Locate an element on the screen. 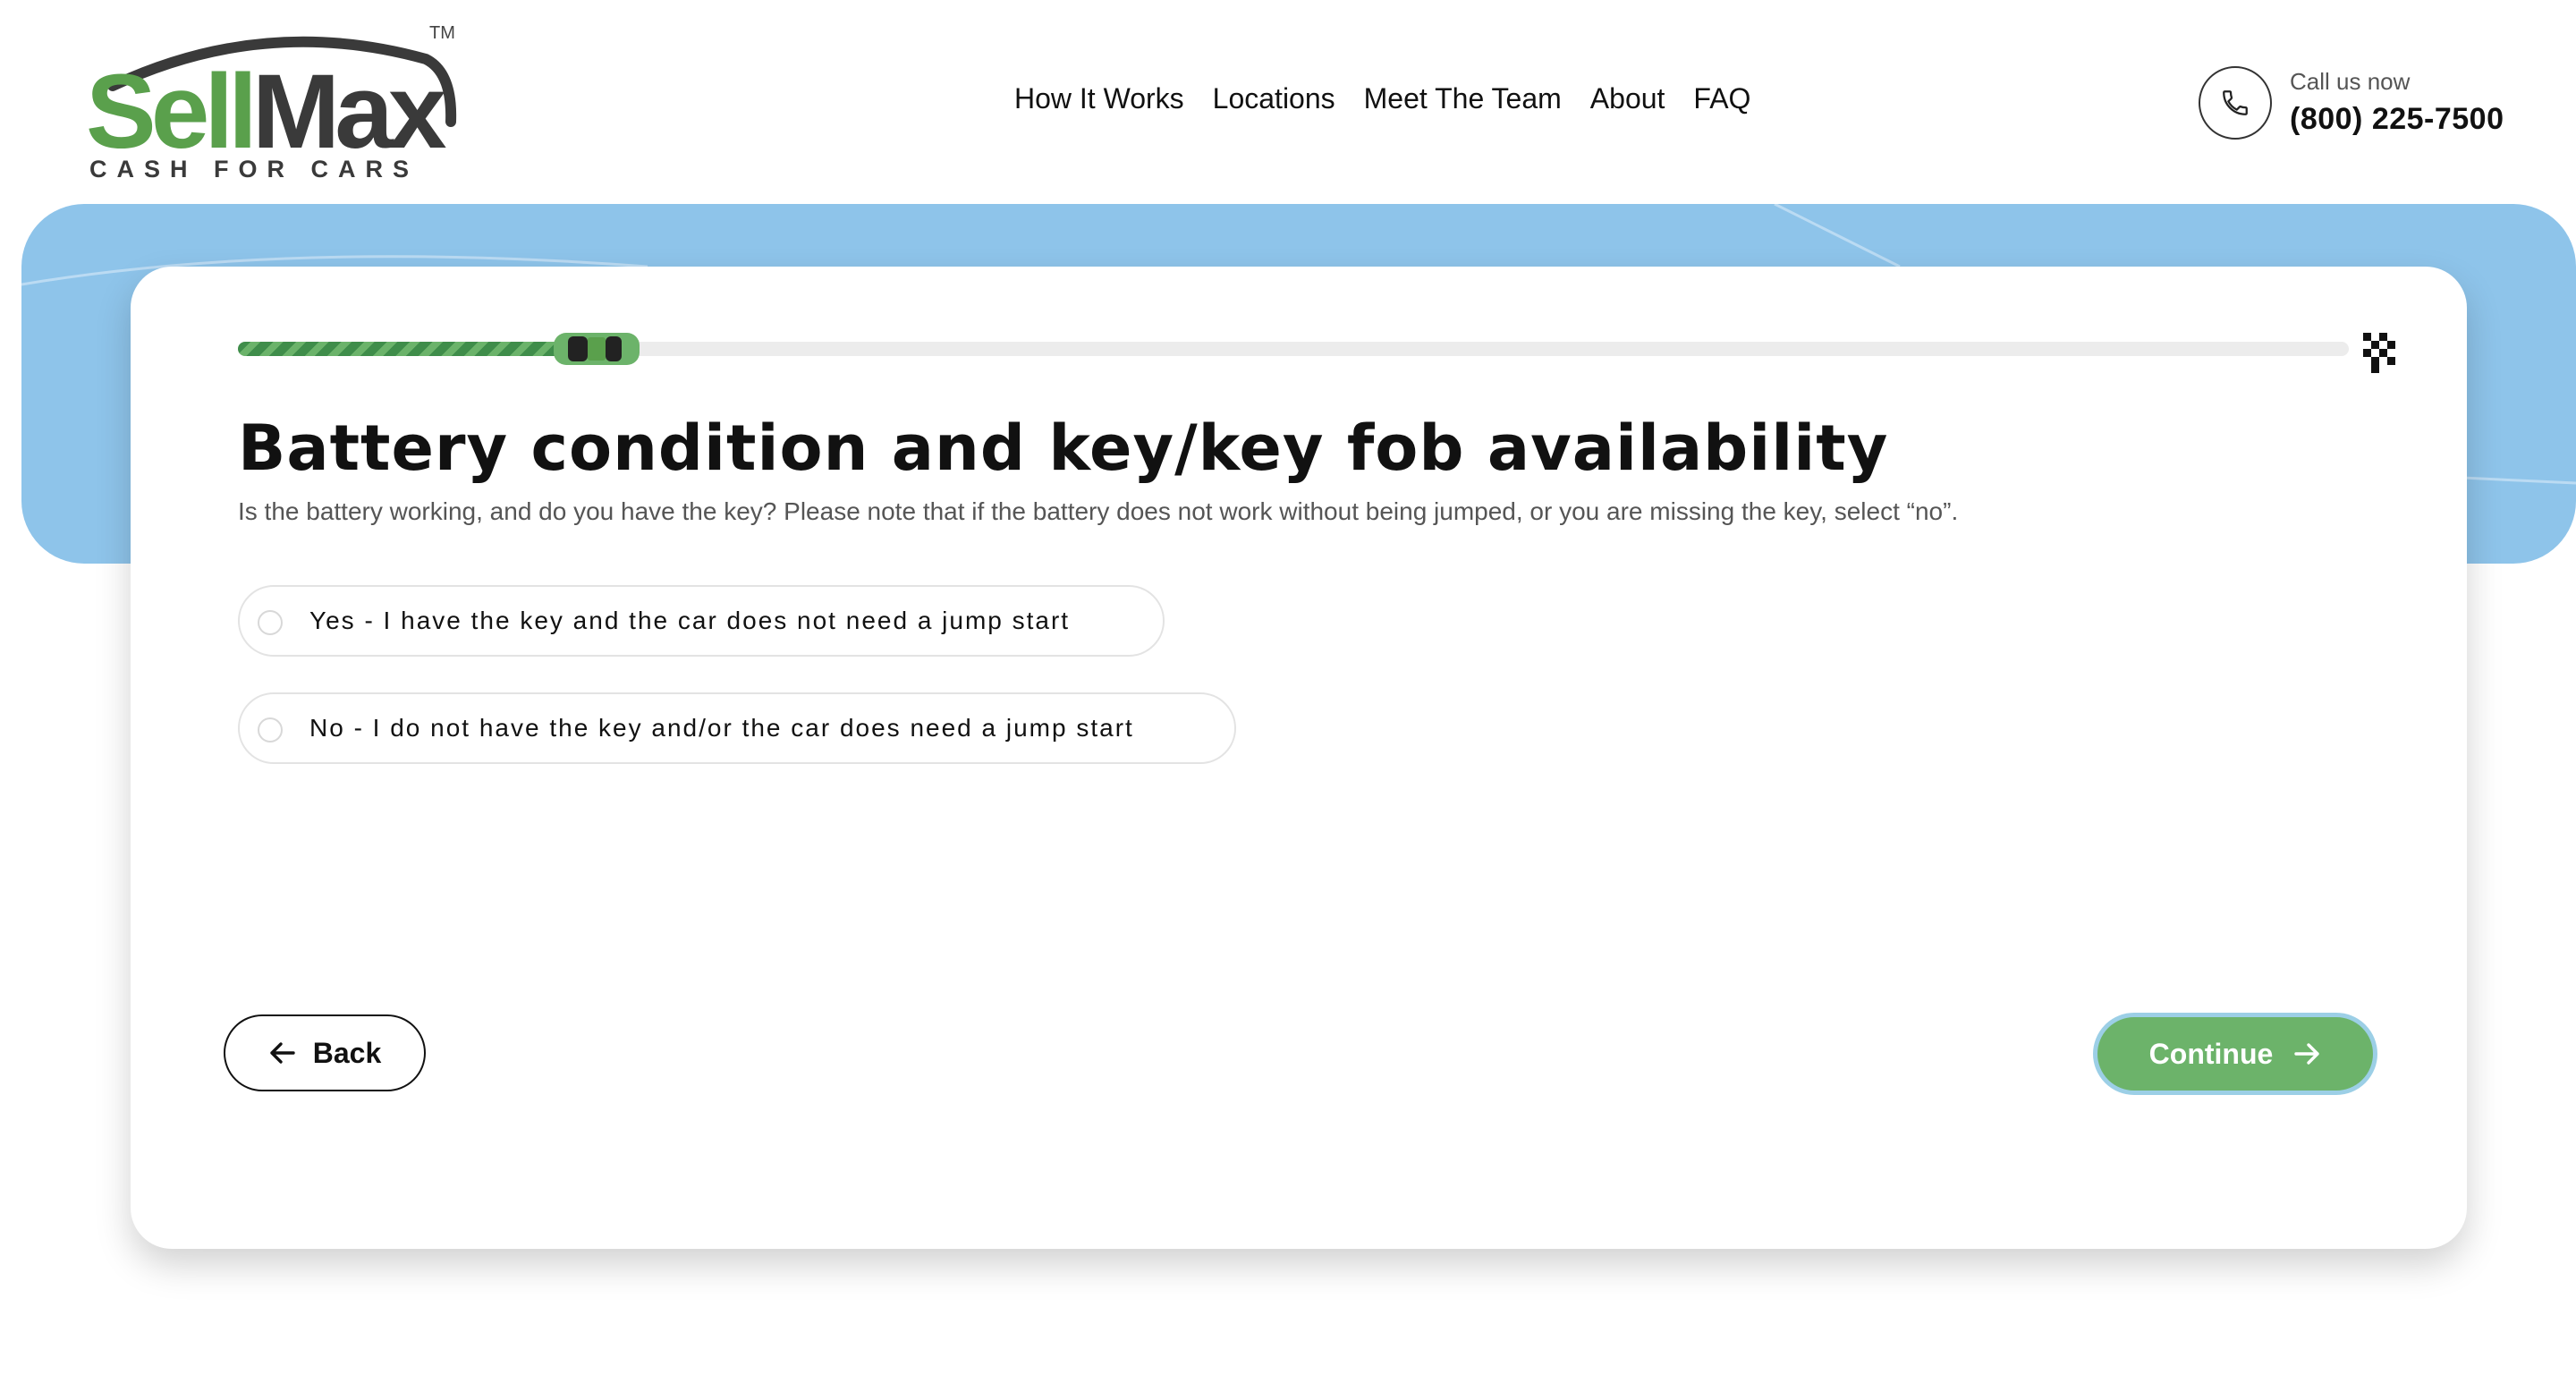 The image size is (2576, 1392). call-us-label: Call us now is located at coordinates (2350, 81).